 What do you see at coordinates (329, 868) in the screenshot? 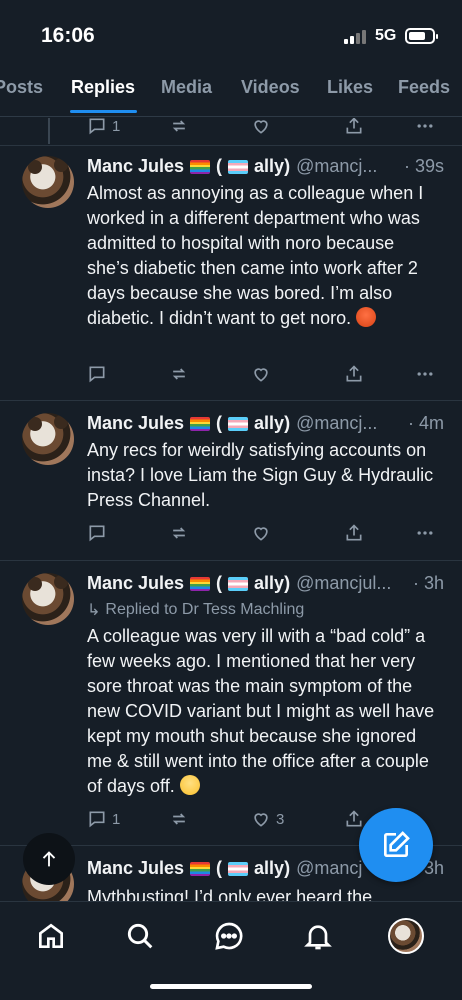
I see `author-handle: @mancj` at bounding box center [329, 868].